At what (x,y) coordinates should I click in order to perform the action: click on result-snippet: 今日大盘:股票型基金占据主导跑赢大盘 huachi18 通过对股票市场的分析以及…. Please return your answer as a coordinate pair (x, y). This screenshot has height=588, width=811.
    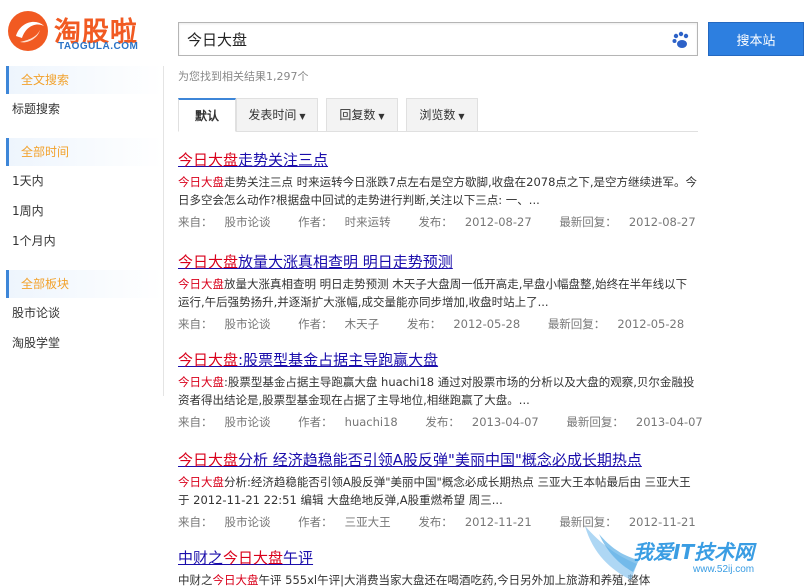
    Looking at the image, I should click on (438, 391).